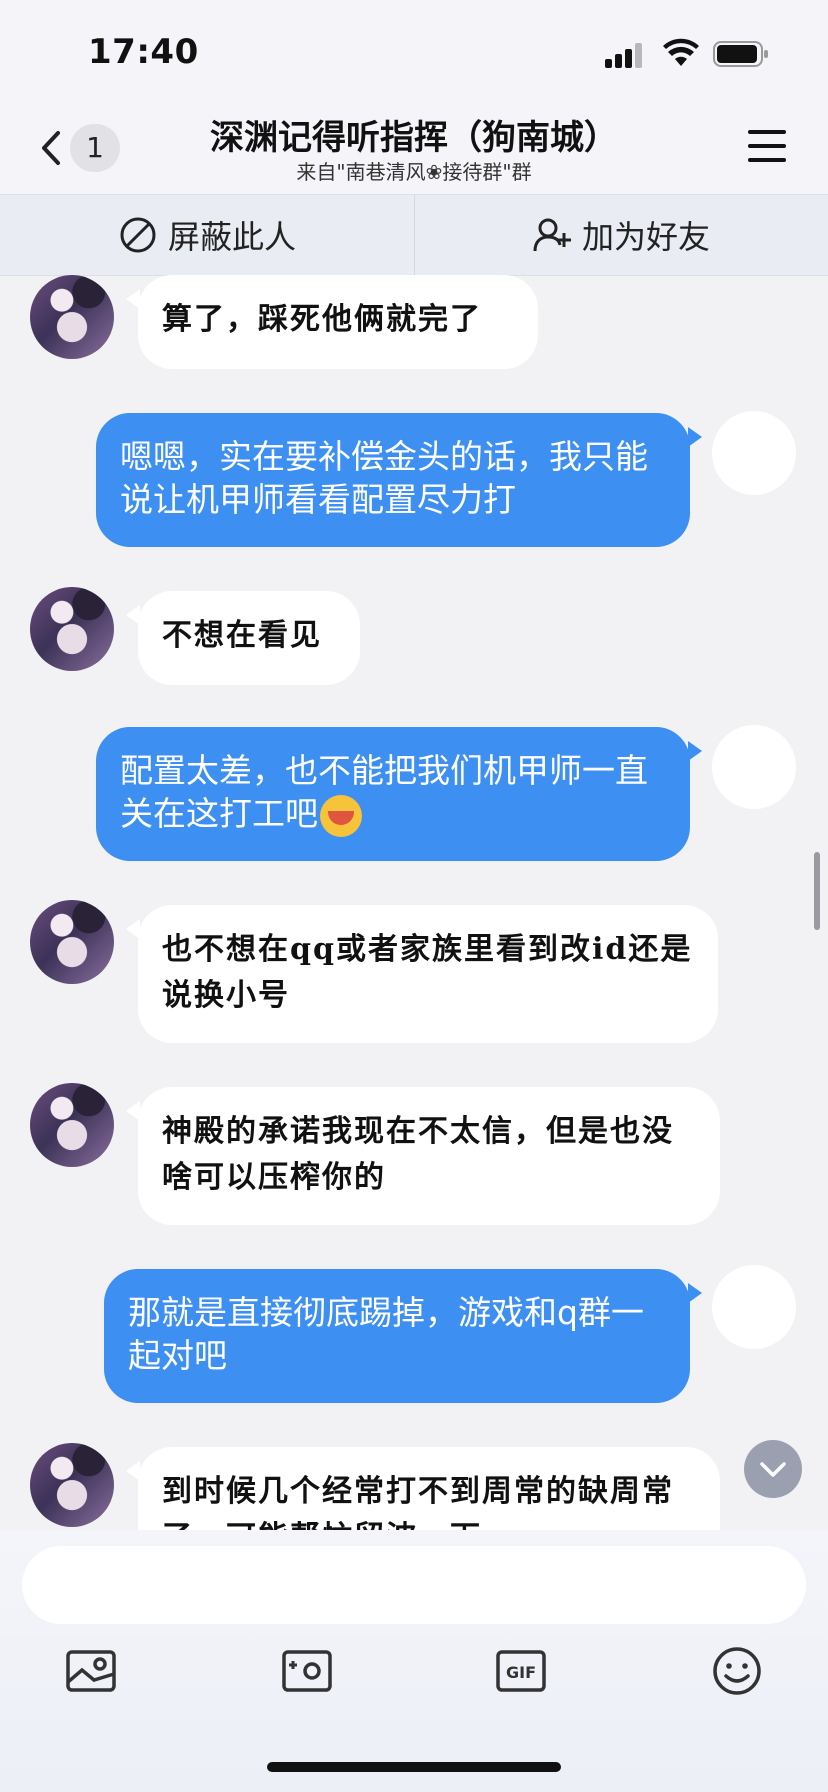  Describe the element at coordinates (95, 148) in the screenshot. I see `unread-badge: 1` at that location.